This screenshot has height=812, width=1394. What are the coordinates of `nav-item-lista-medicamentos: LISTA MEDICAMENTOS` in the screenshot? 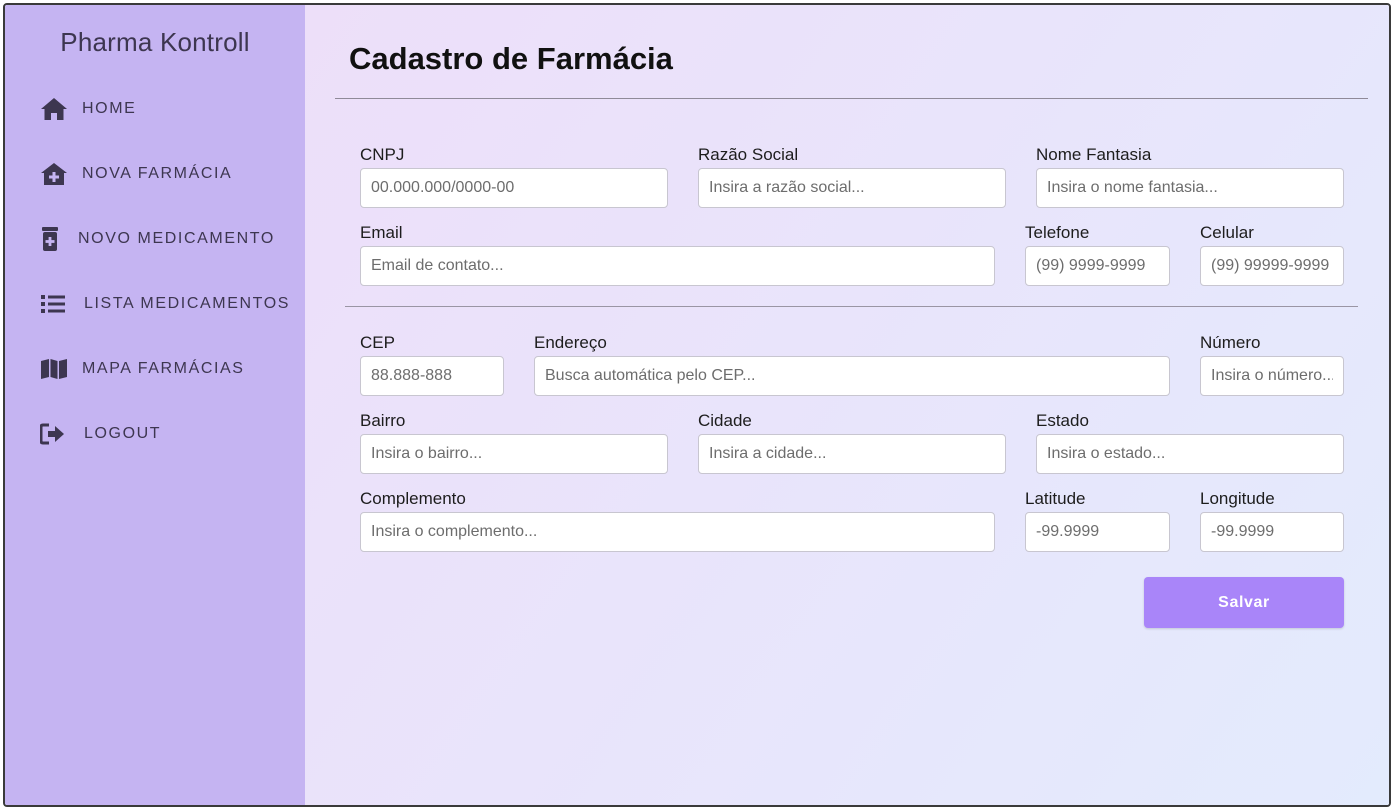 It's located at (165, 304).